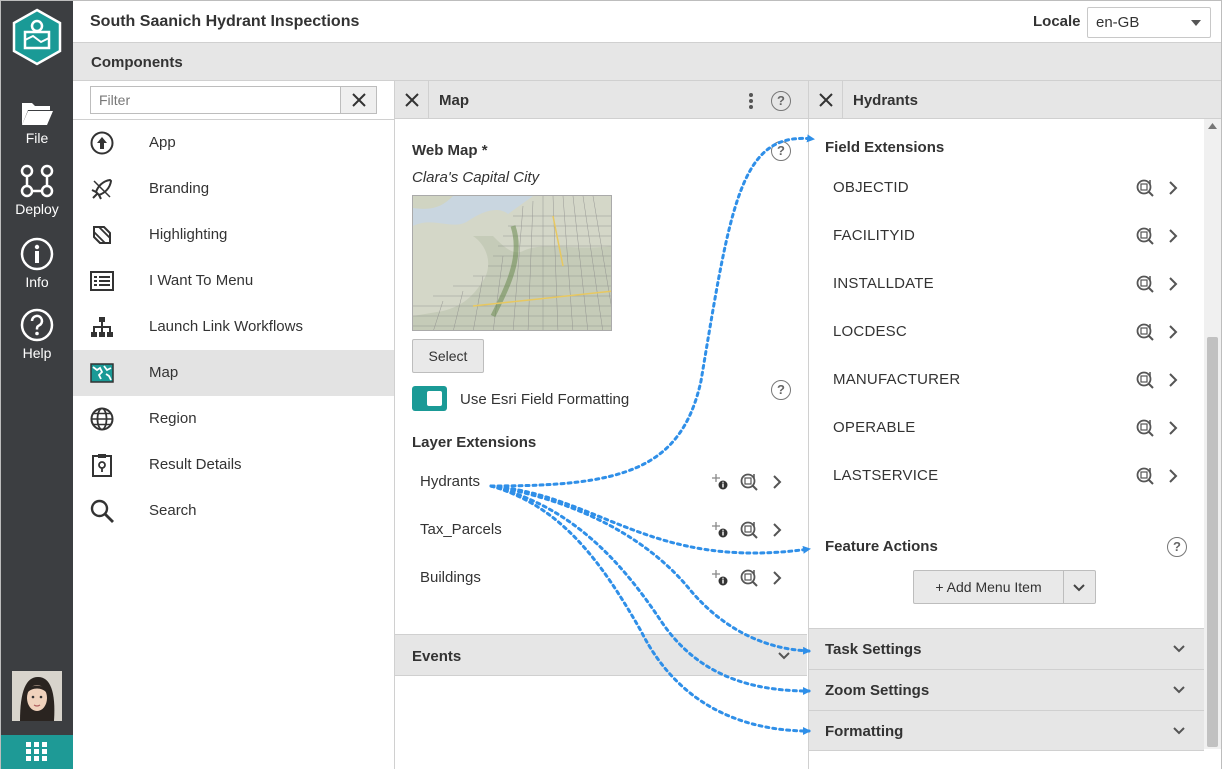 The image size is (1222, 769). What do you see at coordinates (601, 483) in the screenshot?
I see `layer-row-hydrants: Hydrants` at bounding box center [601, 483].